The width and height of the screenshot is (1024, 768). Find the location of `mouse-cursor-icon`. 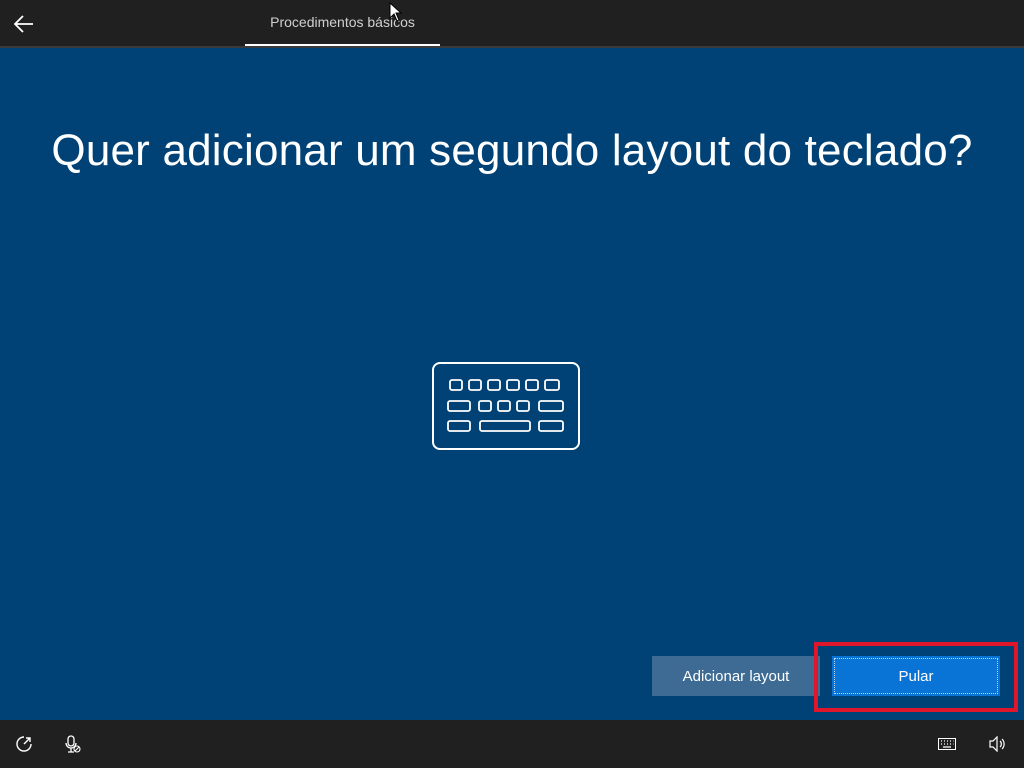

mouse-cursor-icon is located at coordinates (396, 12).